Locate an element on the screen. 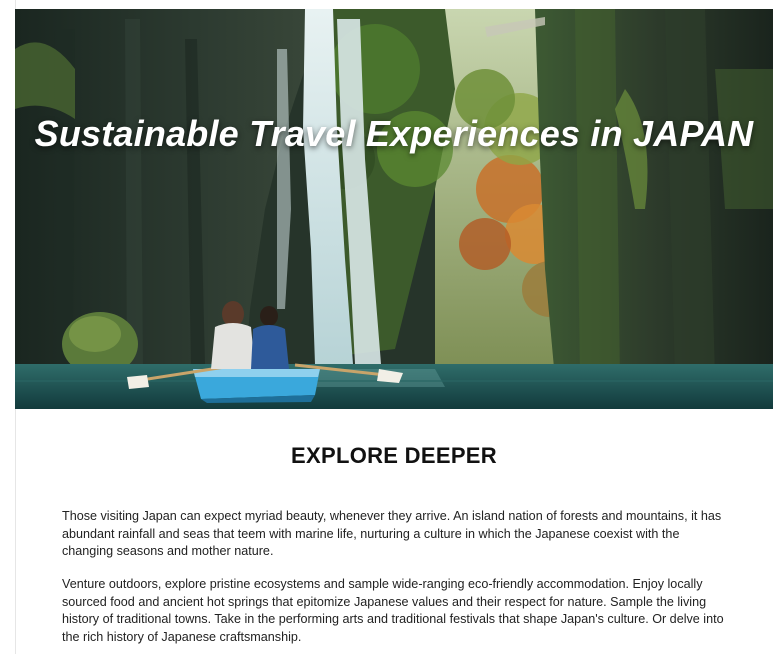  section-heading: EXPLORE DEEPER is located at coordinates (394, 455).